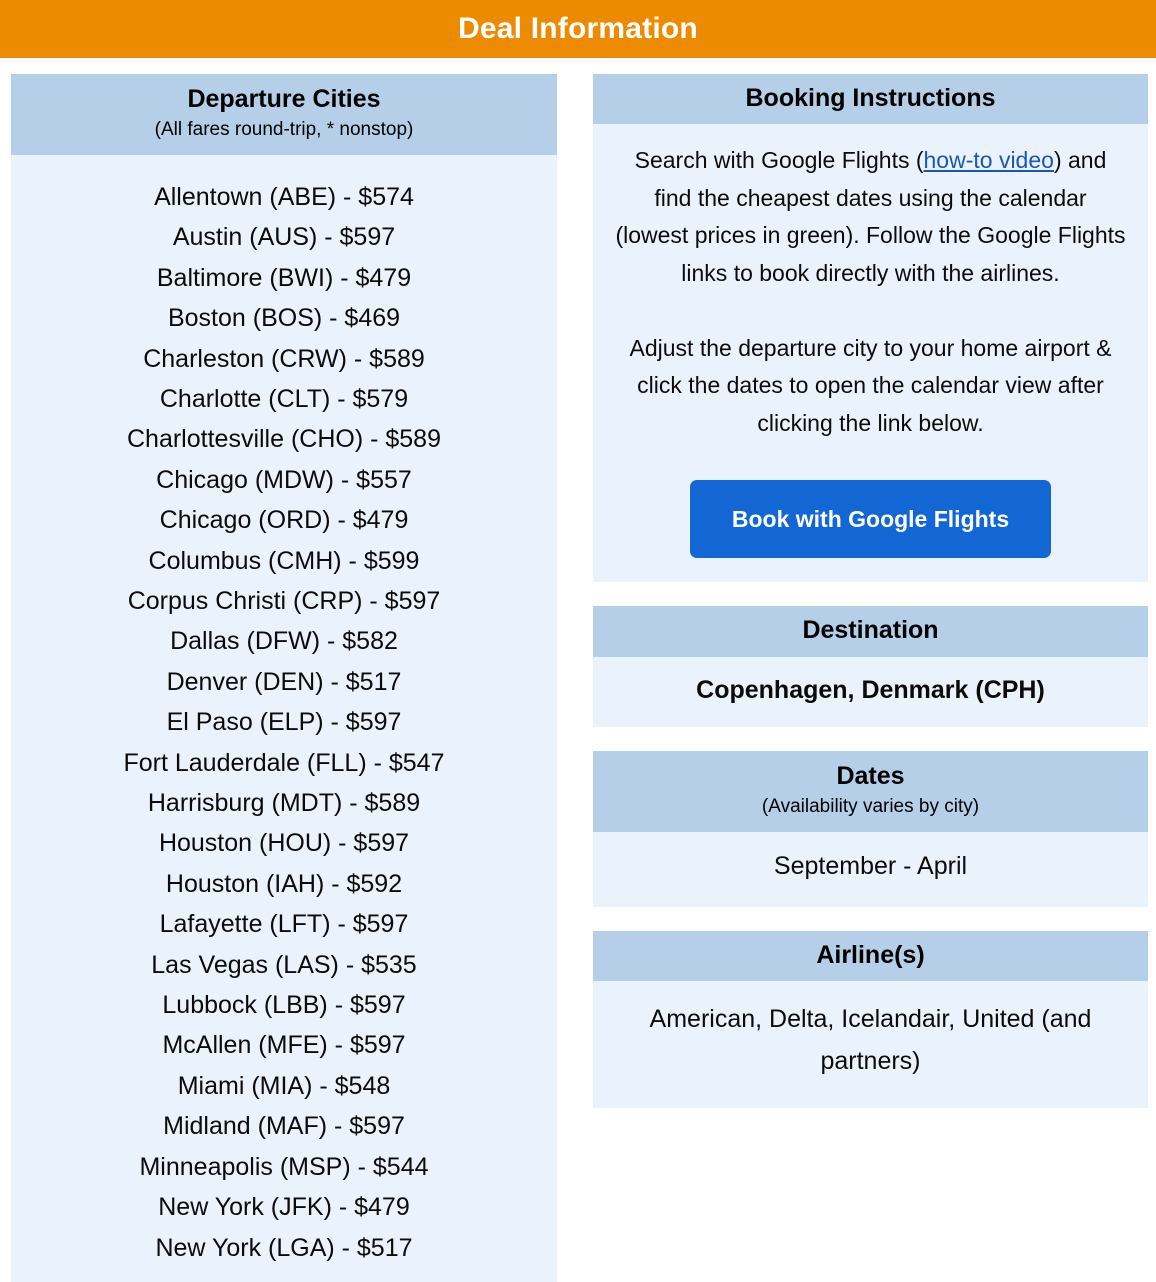 This screenshot has width=1156, height=1282. I want to click on how-to-video-link: how-to video, so click(989, 160).